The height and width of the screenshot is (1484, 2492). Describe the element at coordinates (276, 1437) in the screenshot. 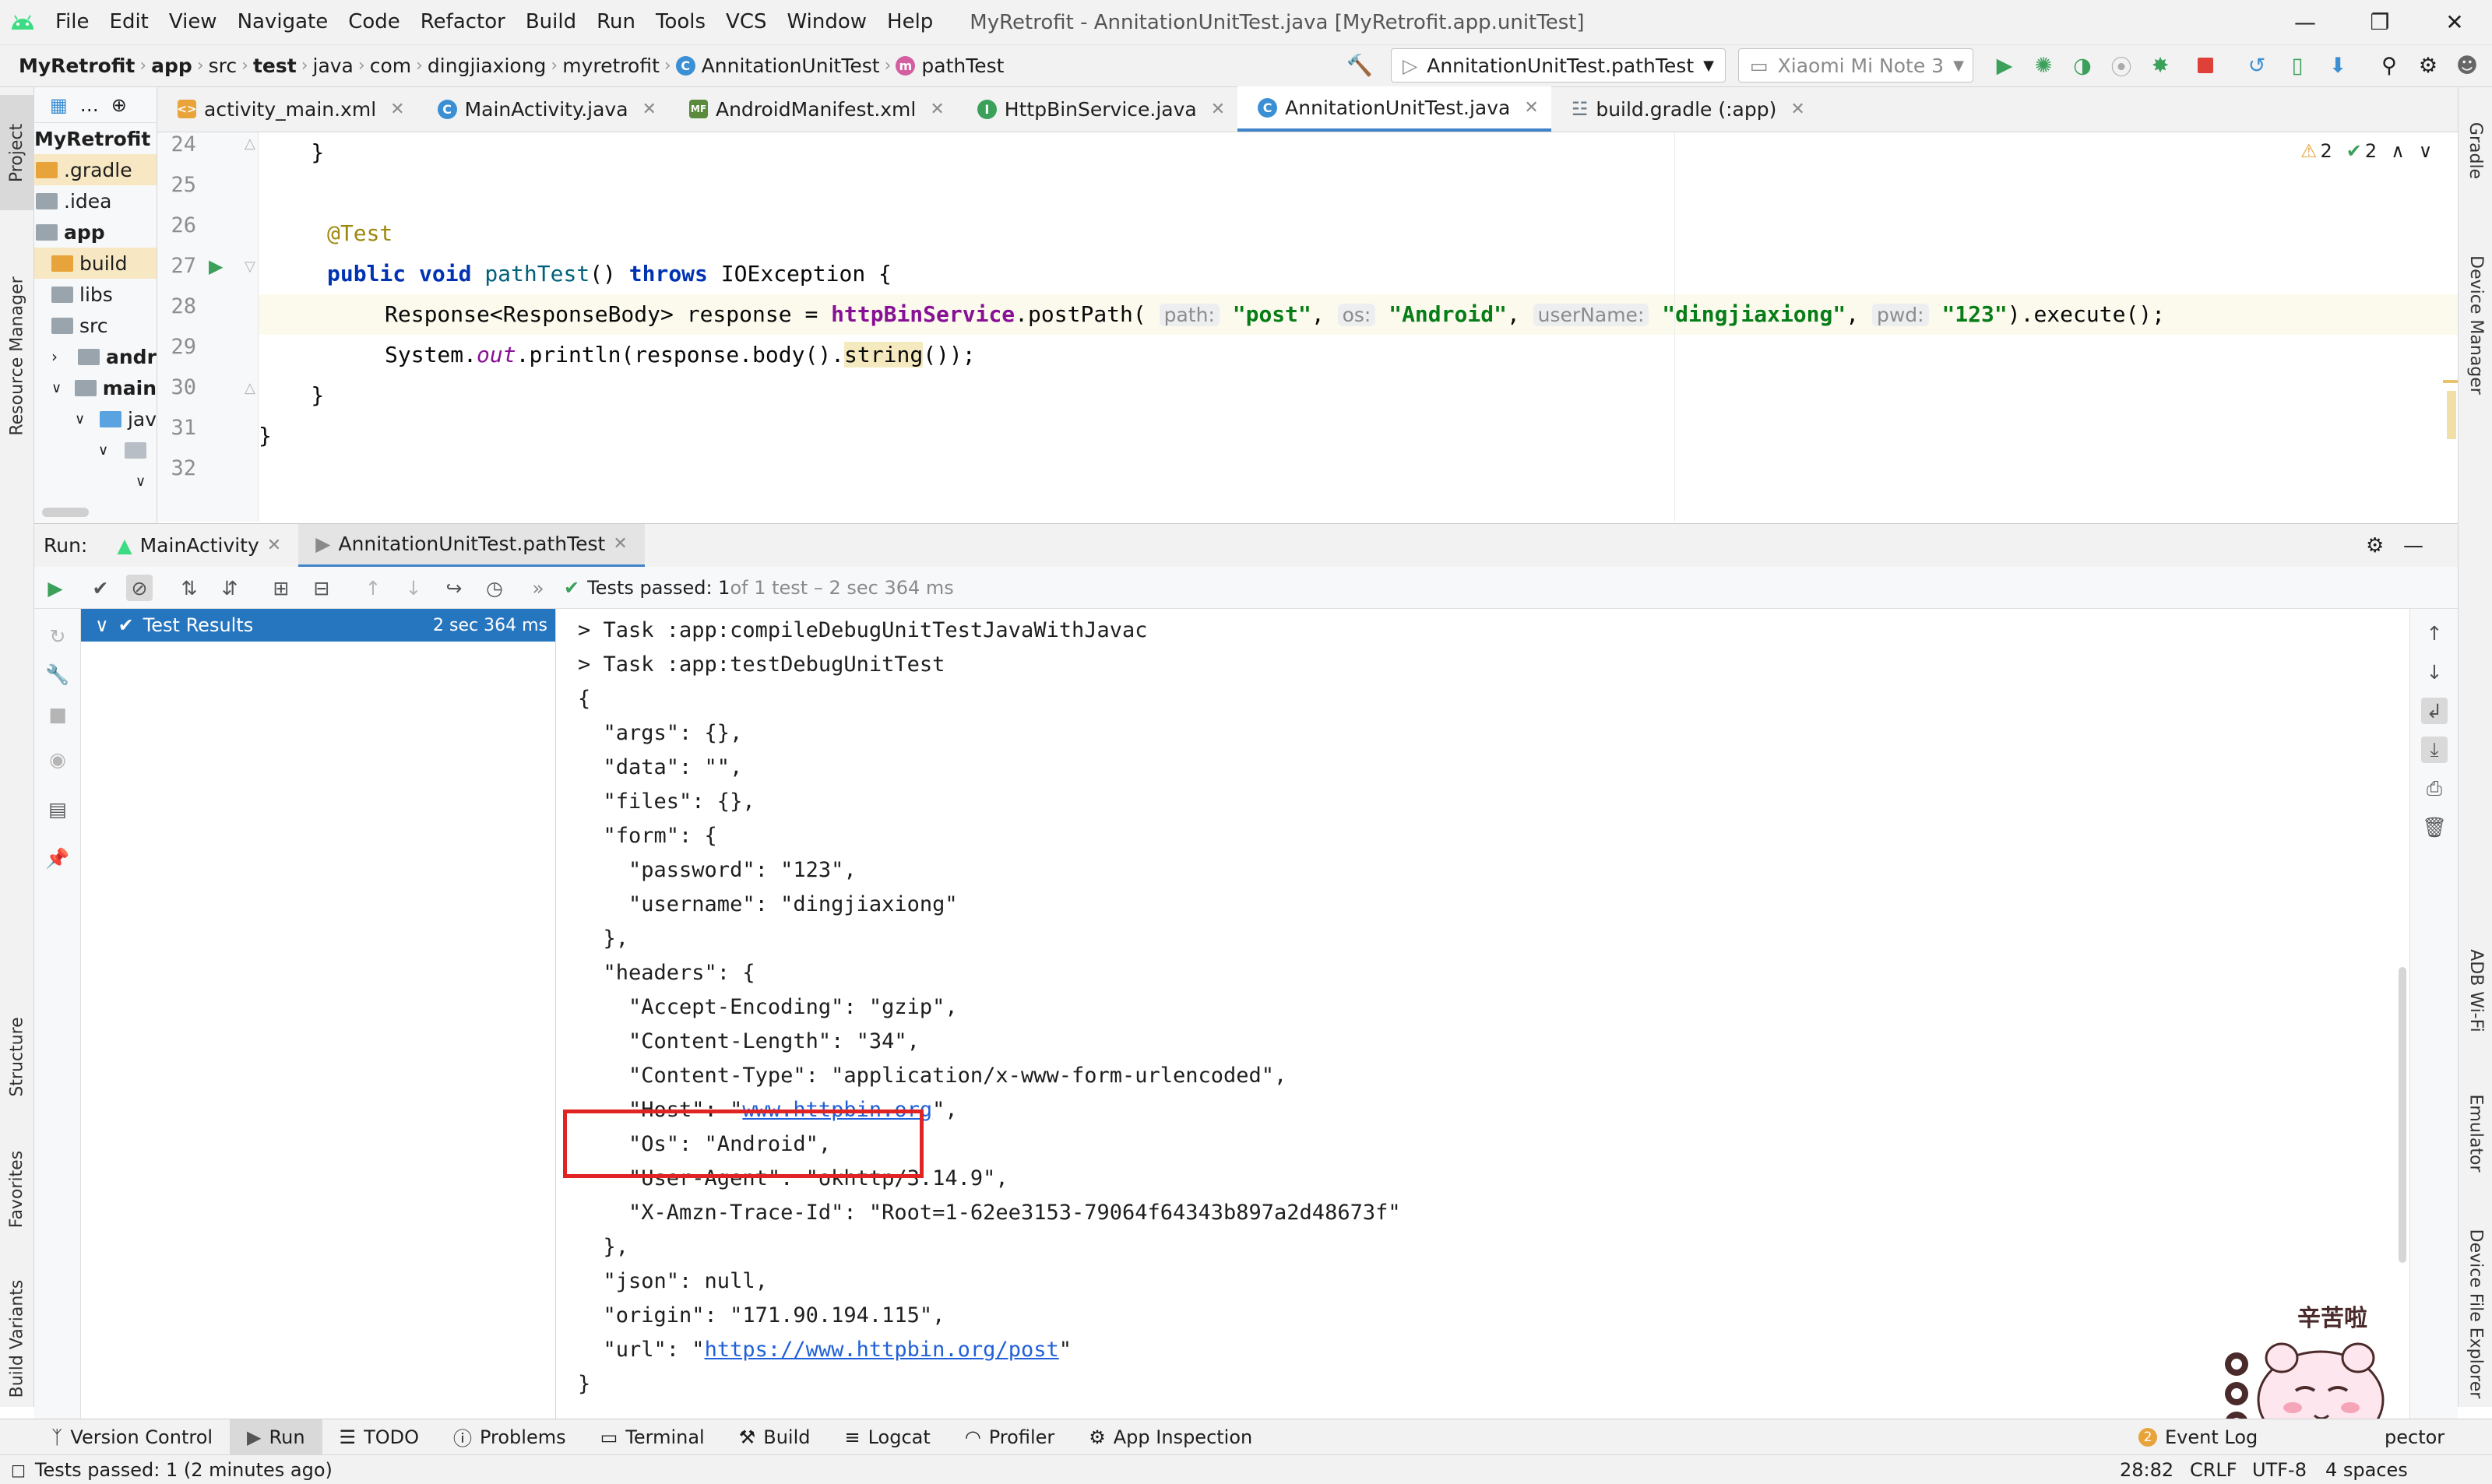

I see `tab-run: ▶ Run` at that location.